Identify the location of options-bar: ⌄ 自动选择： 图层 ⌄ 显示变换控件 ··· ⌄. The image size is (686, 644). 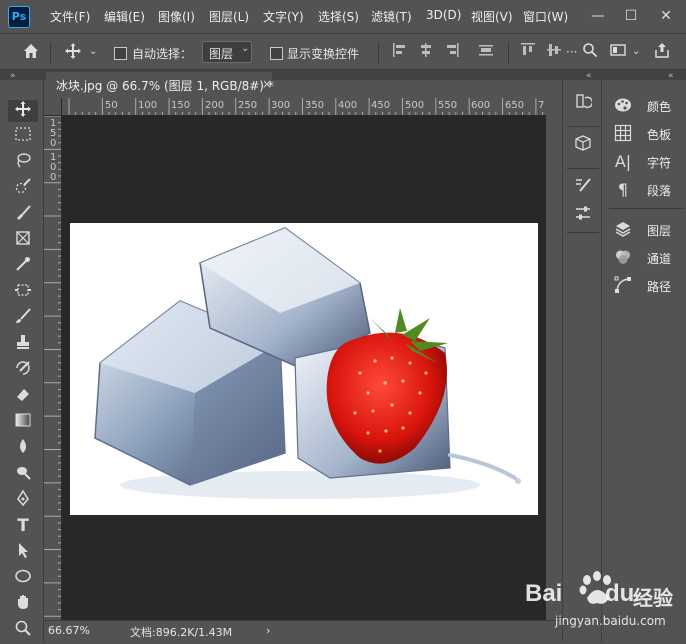
(343, 52).